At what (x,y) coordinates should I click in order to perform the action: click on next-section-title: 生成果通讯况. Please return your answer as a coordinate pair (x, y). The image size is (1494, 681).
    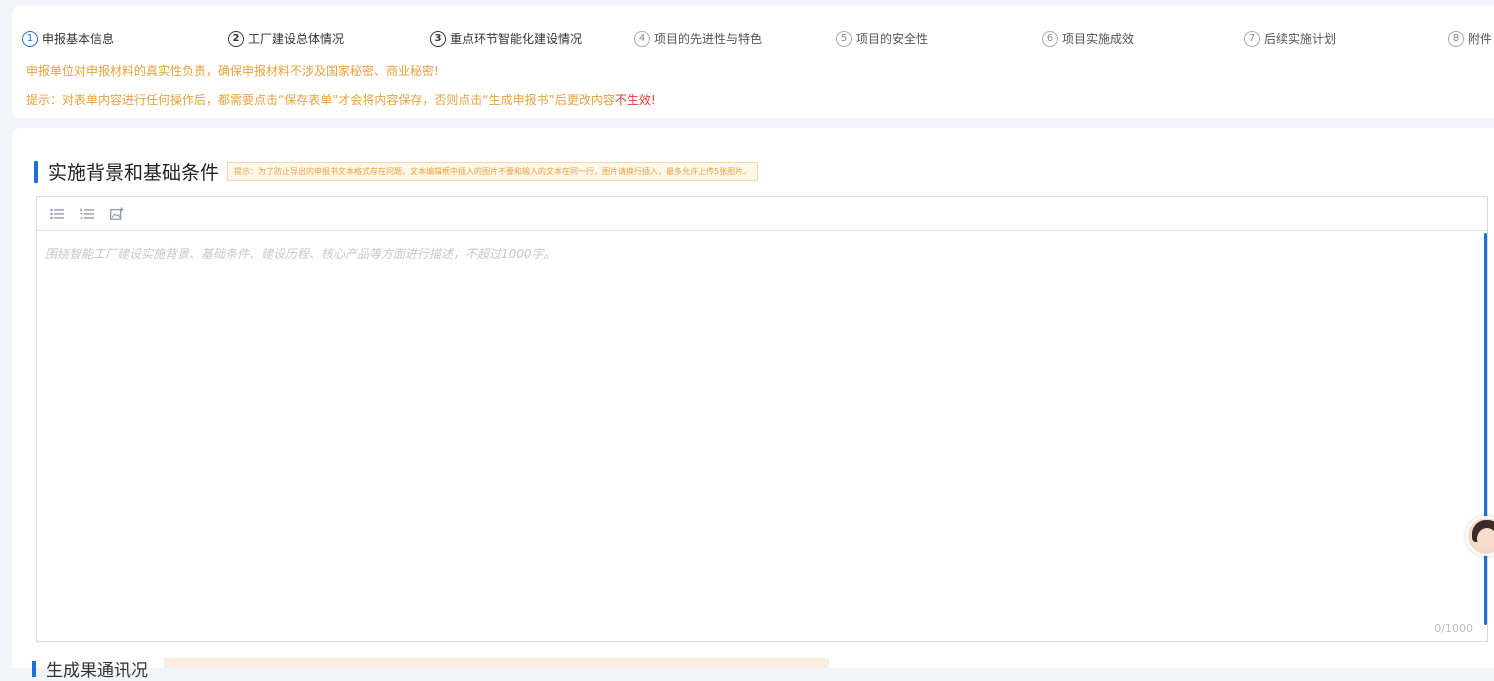
    Looking at the image, I should click on (97, 671).